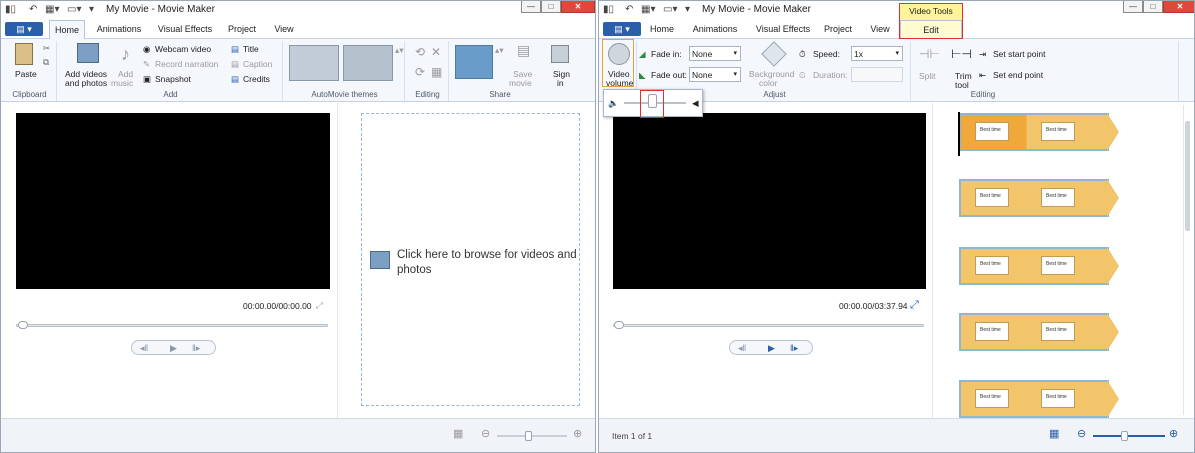 This screenshot has width=1195, height=453. I want to click on onedrive-share-icon, so click(474, 62).